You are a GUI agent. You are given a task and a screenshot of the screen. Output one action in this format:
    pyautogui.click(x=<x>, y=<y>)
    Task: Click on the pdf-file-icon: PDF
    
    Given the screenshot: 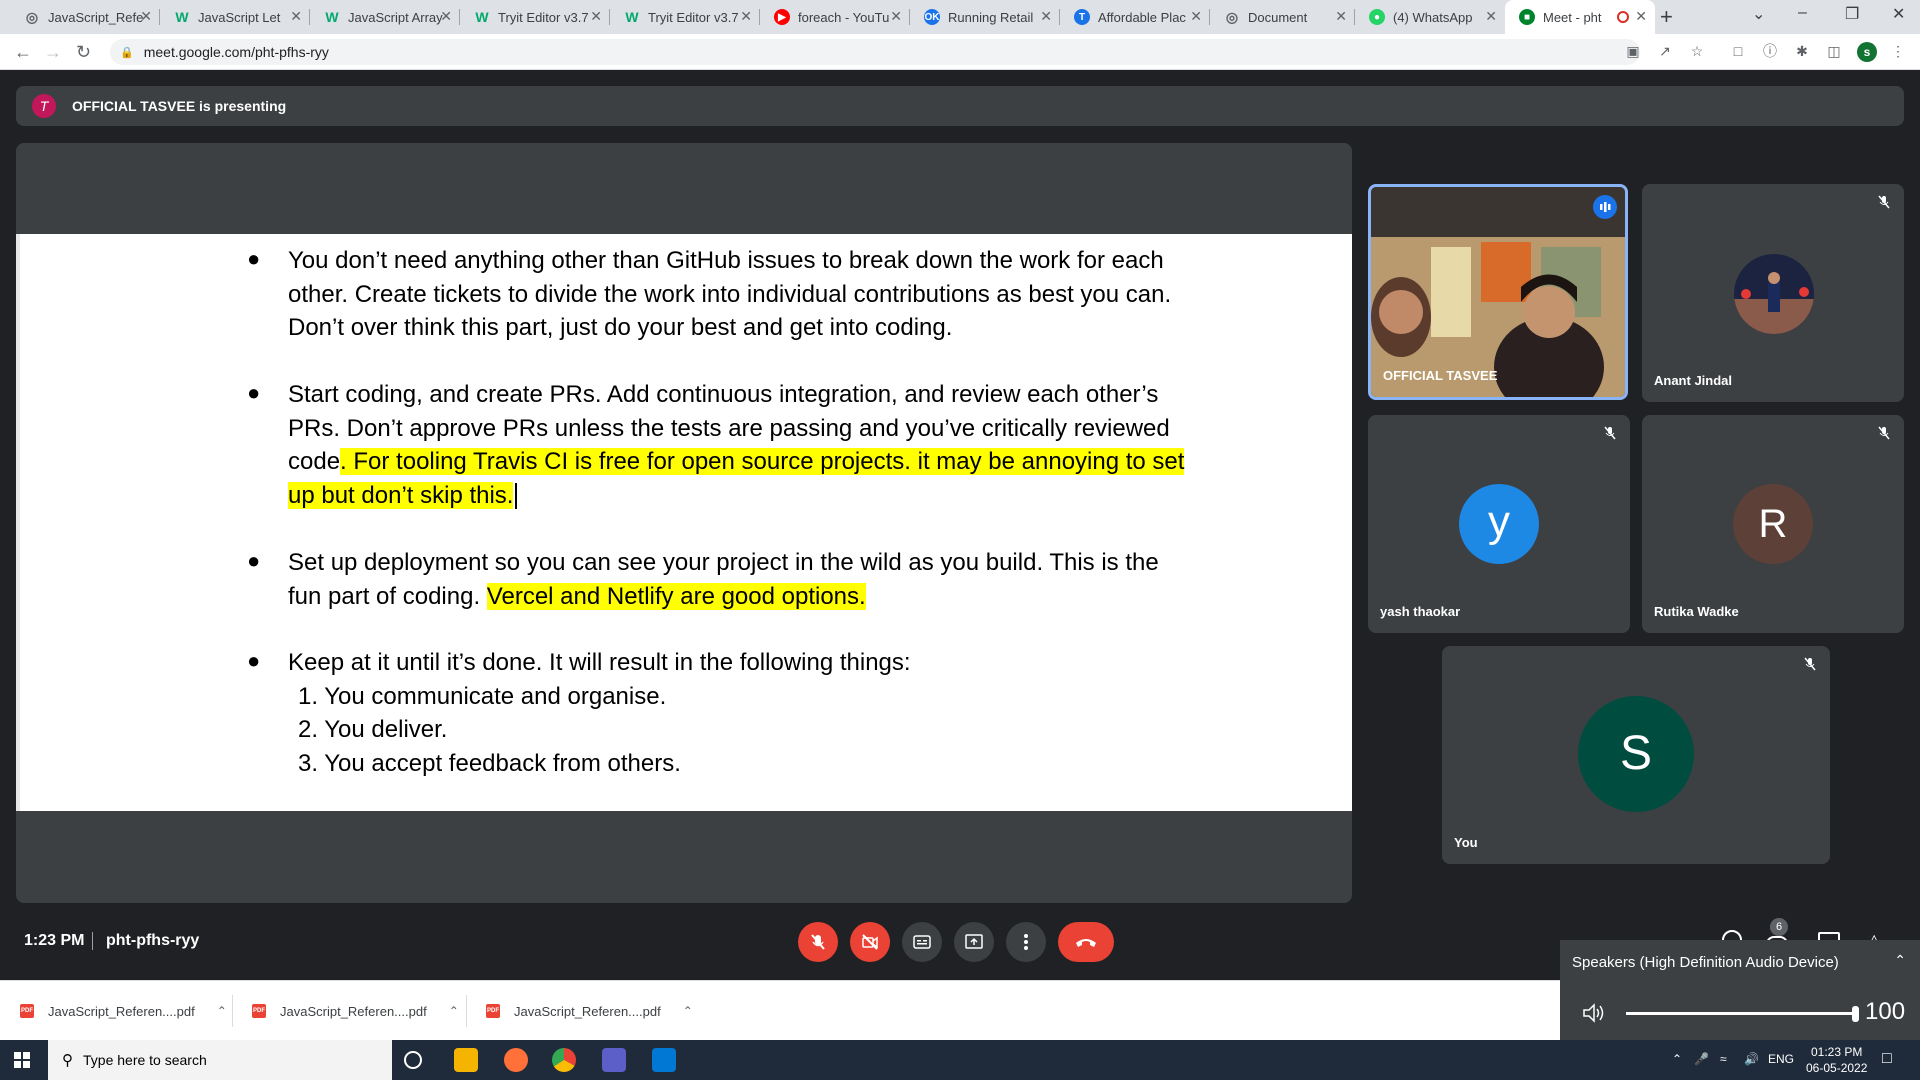 What is the action you would take?
    pyautogui.click(x=493, y=1011)
    